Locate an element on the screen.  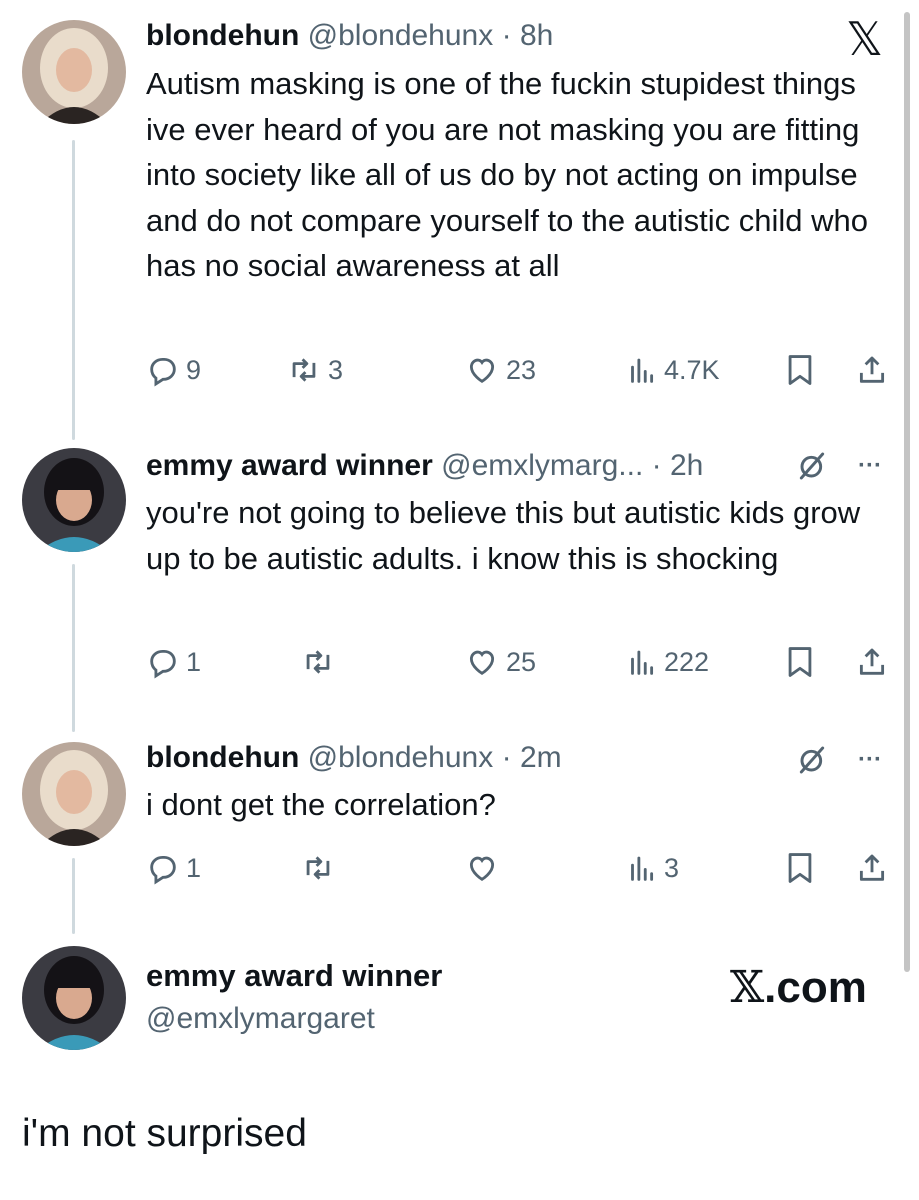
views-count: 3 is located at coordinates (672, 867).